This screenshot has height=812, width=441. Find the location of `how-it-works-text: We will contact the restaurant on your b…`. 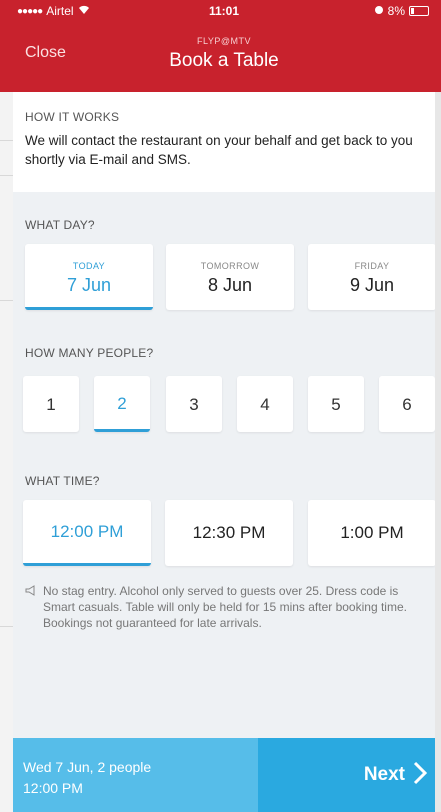

how-it-works-text: We will contact the restaurant on your b… is located at coordinates (219, 150).